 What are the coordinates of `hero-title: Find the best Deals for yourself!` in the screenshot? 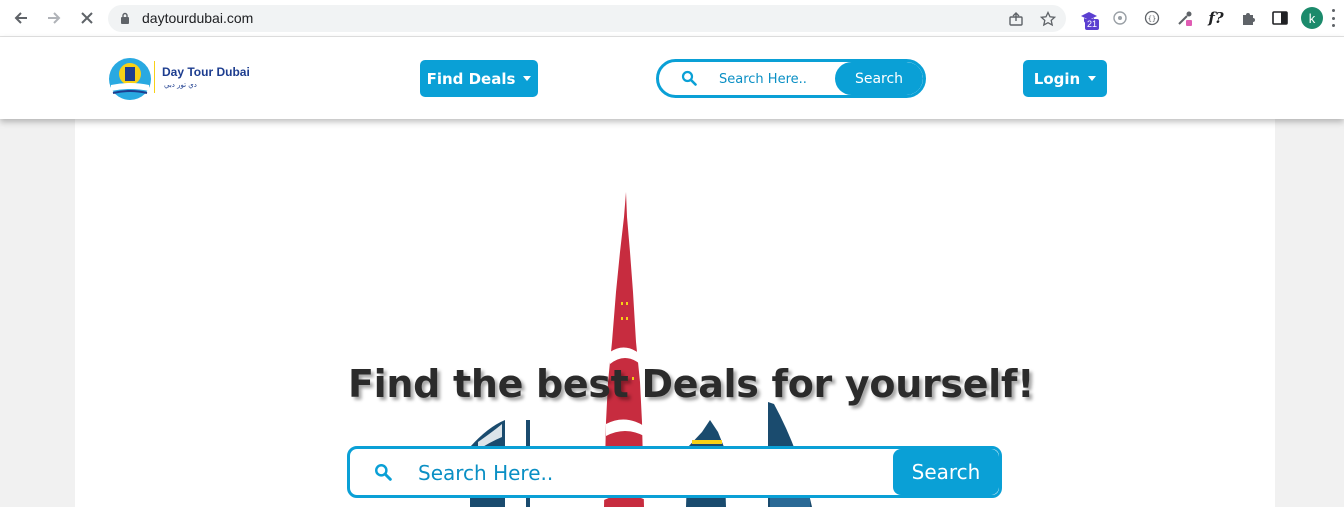 It's located at (691, 384).